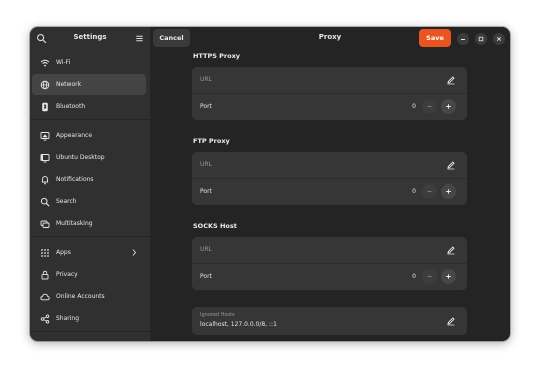  I want to click on sidebar-item-wifi: Wi-Fi, so click(89, 62).